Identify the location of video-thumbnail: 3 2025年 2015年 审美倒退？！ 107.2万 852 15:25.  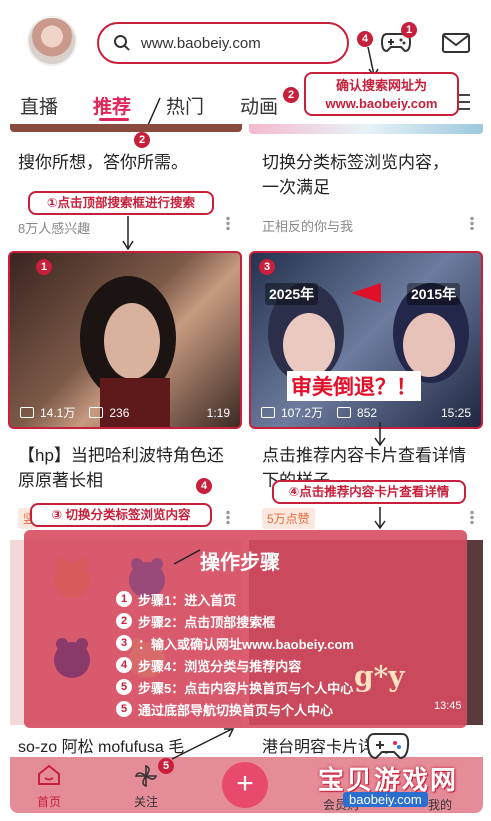
(366, 340).